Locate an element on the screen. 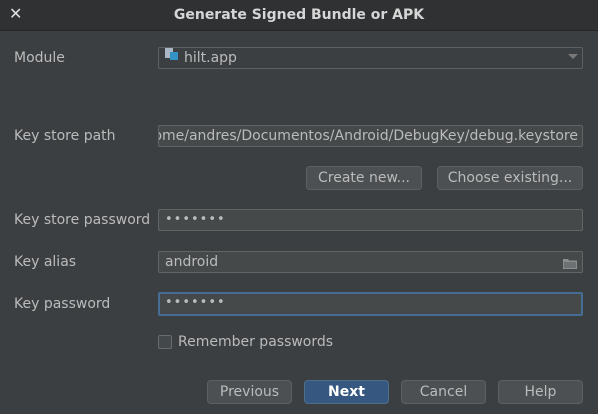 The image size is (598, 414). dialog-title: Generate Signed Bundle or APK is located at coordinates (299, 15).